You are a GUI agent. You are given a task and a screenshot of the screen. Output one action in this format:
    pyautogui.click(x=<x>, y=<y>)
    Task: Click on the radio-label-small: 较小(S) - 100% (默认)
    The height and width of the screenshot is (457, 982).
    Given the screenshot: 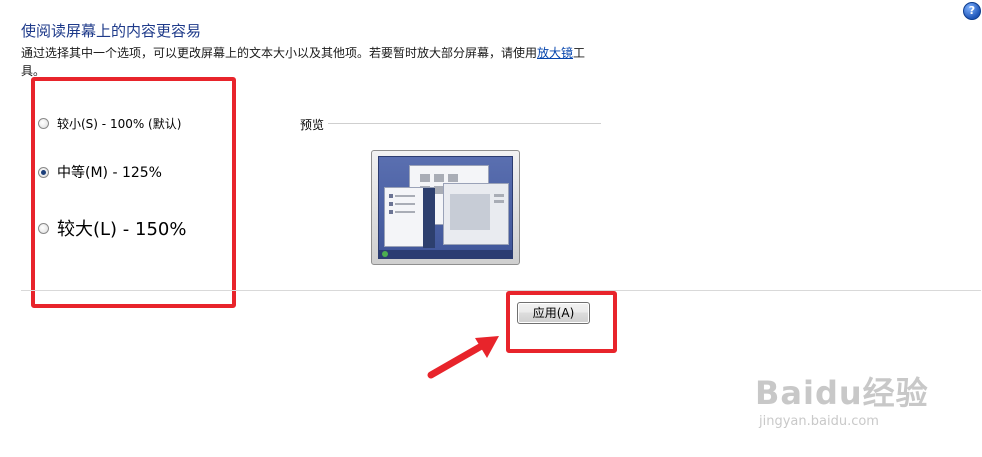 What is the action you would take?
    pyautogui.click(x=119, y=124)
    